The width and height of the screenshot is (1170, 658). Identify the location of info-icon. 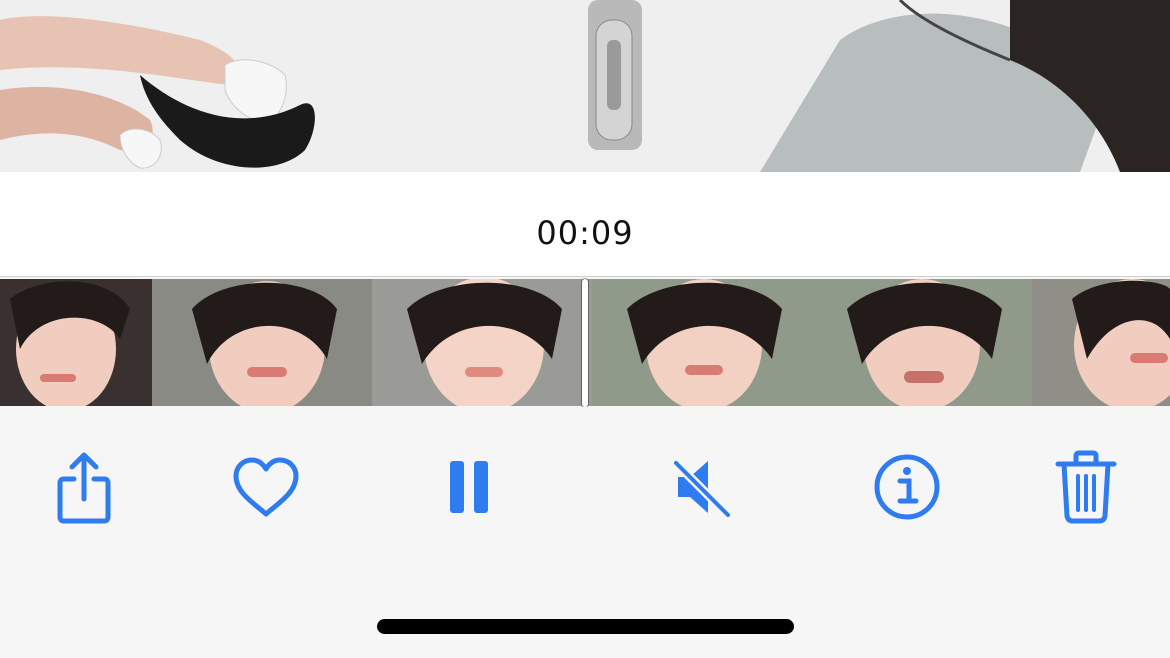
(907, 487).